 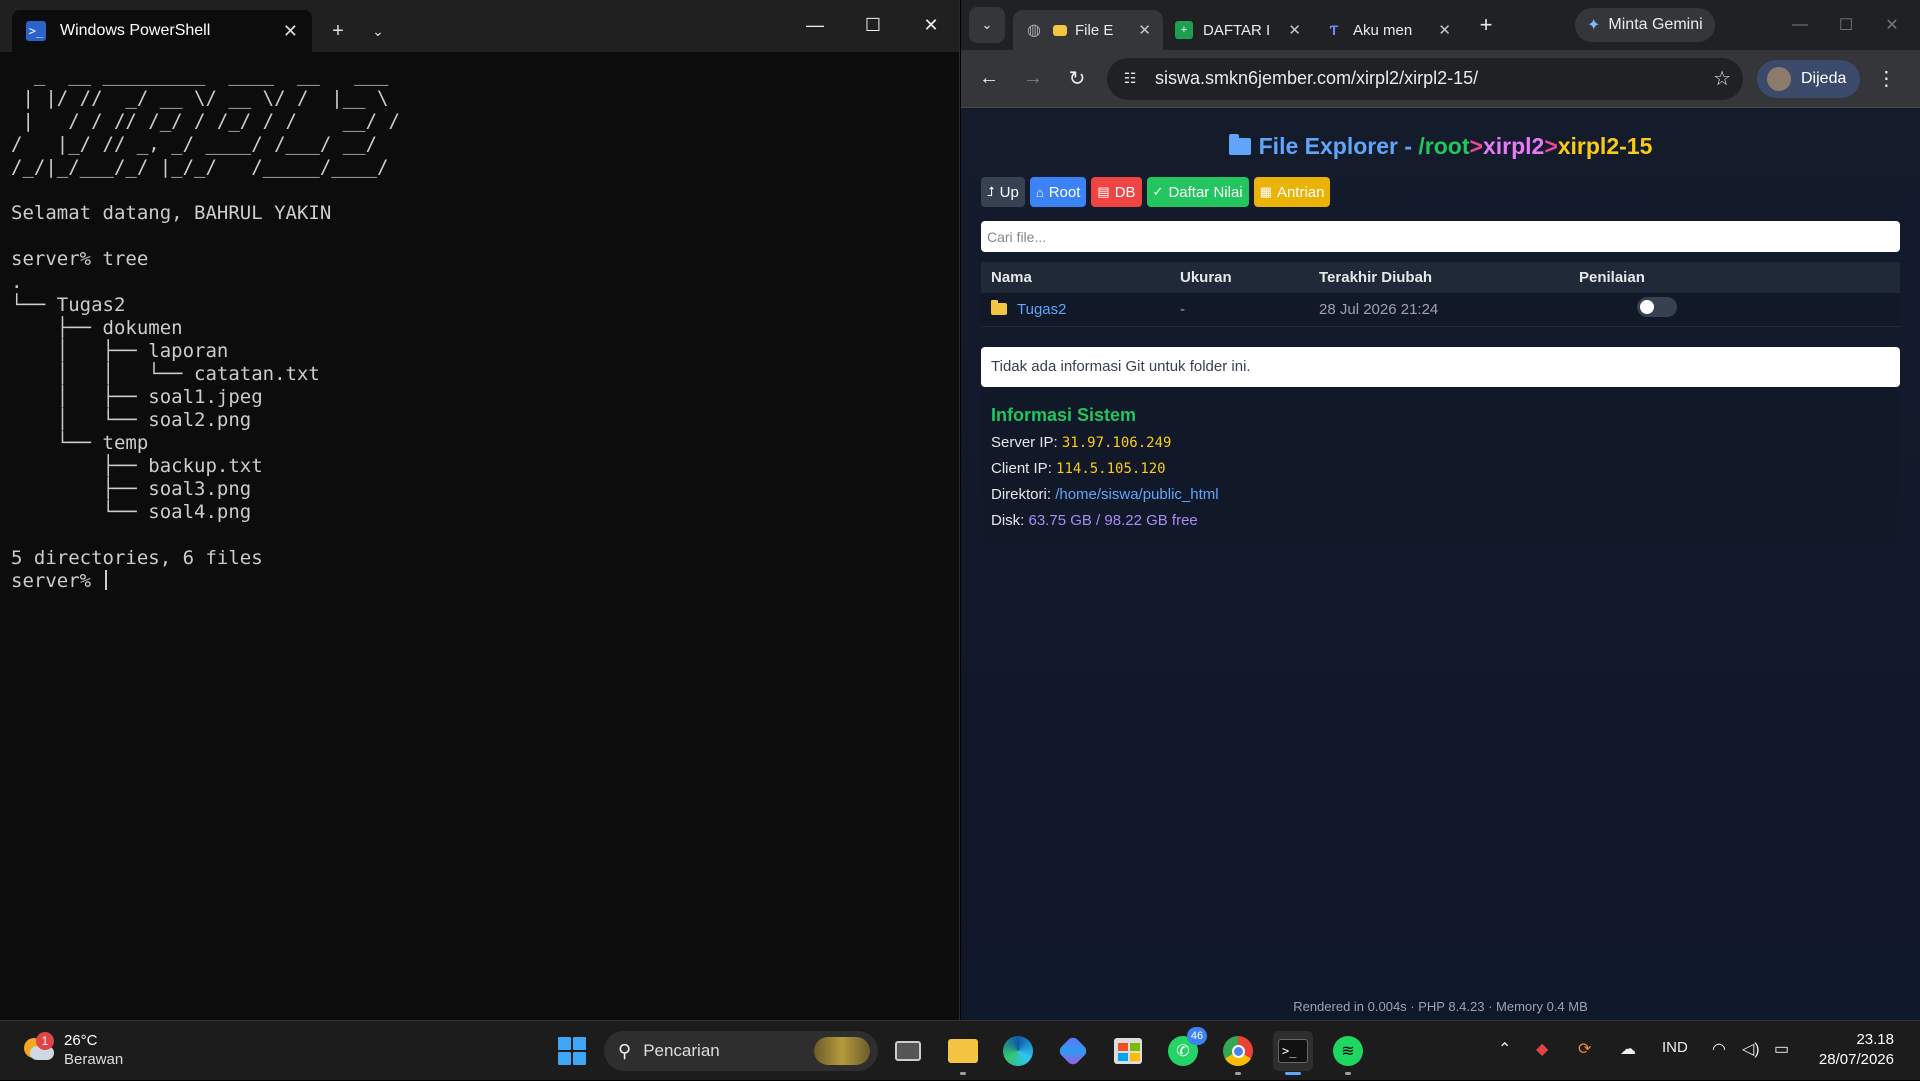 I want to click on battery-icon: ▭, so click(x=1781, y=1049).